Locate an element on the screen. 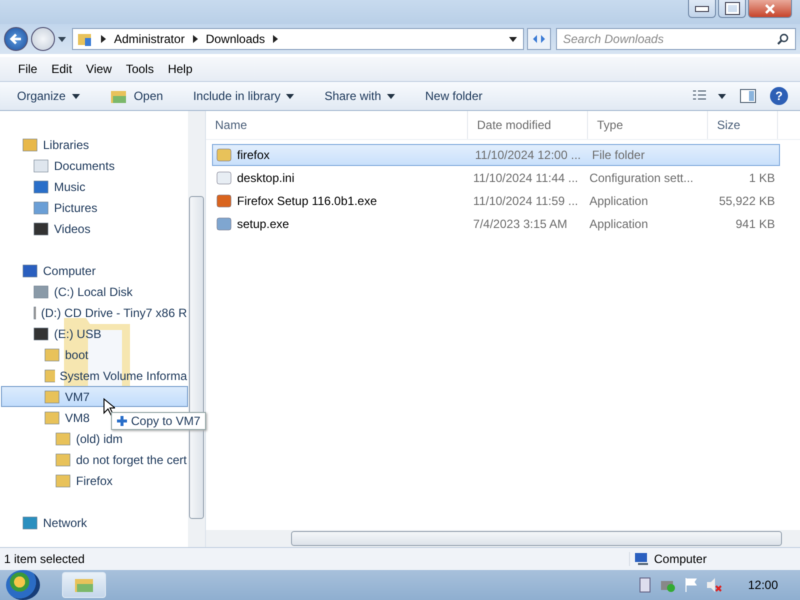 This screenshot has height=600, width=800. navigation-item: Computer is located at coordinates (94, 270).